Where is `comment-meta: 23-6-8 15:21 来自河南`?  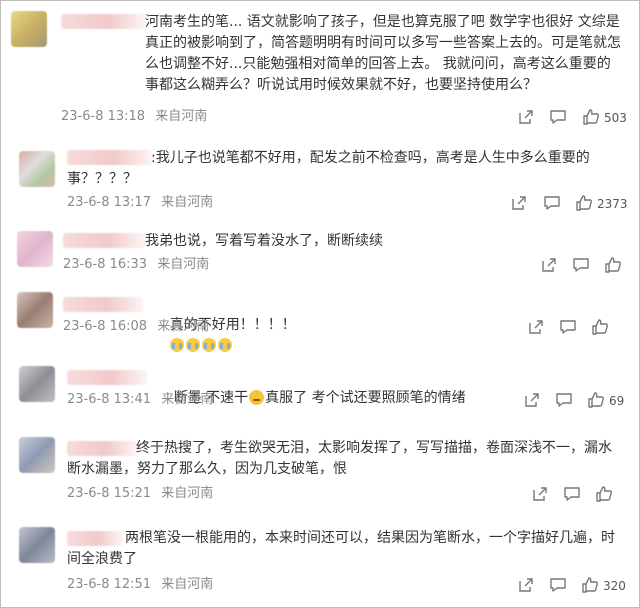
comment-meta: 23-6-8 15:21 来自河南 is located at coordinates (140, 494).